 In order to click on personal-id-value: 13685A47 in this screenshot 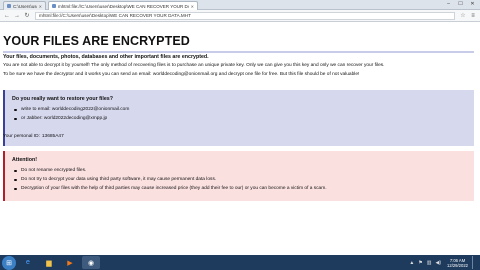, I will do `click(52, 136)`.